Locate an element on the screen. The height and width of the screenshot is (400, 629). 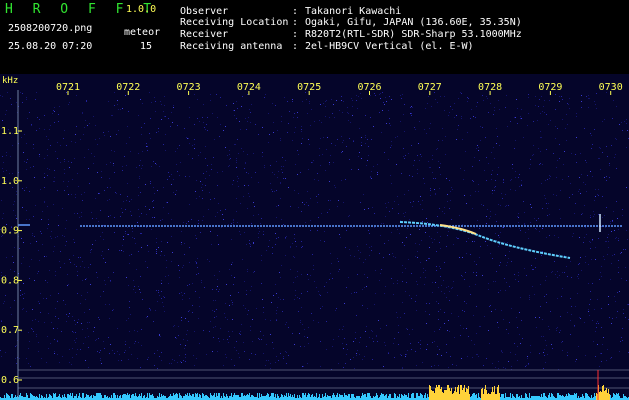
meteor-label: meteor is located at coordinates (142, 32).